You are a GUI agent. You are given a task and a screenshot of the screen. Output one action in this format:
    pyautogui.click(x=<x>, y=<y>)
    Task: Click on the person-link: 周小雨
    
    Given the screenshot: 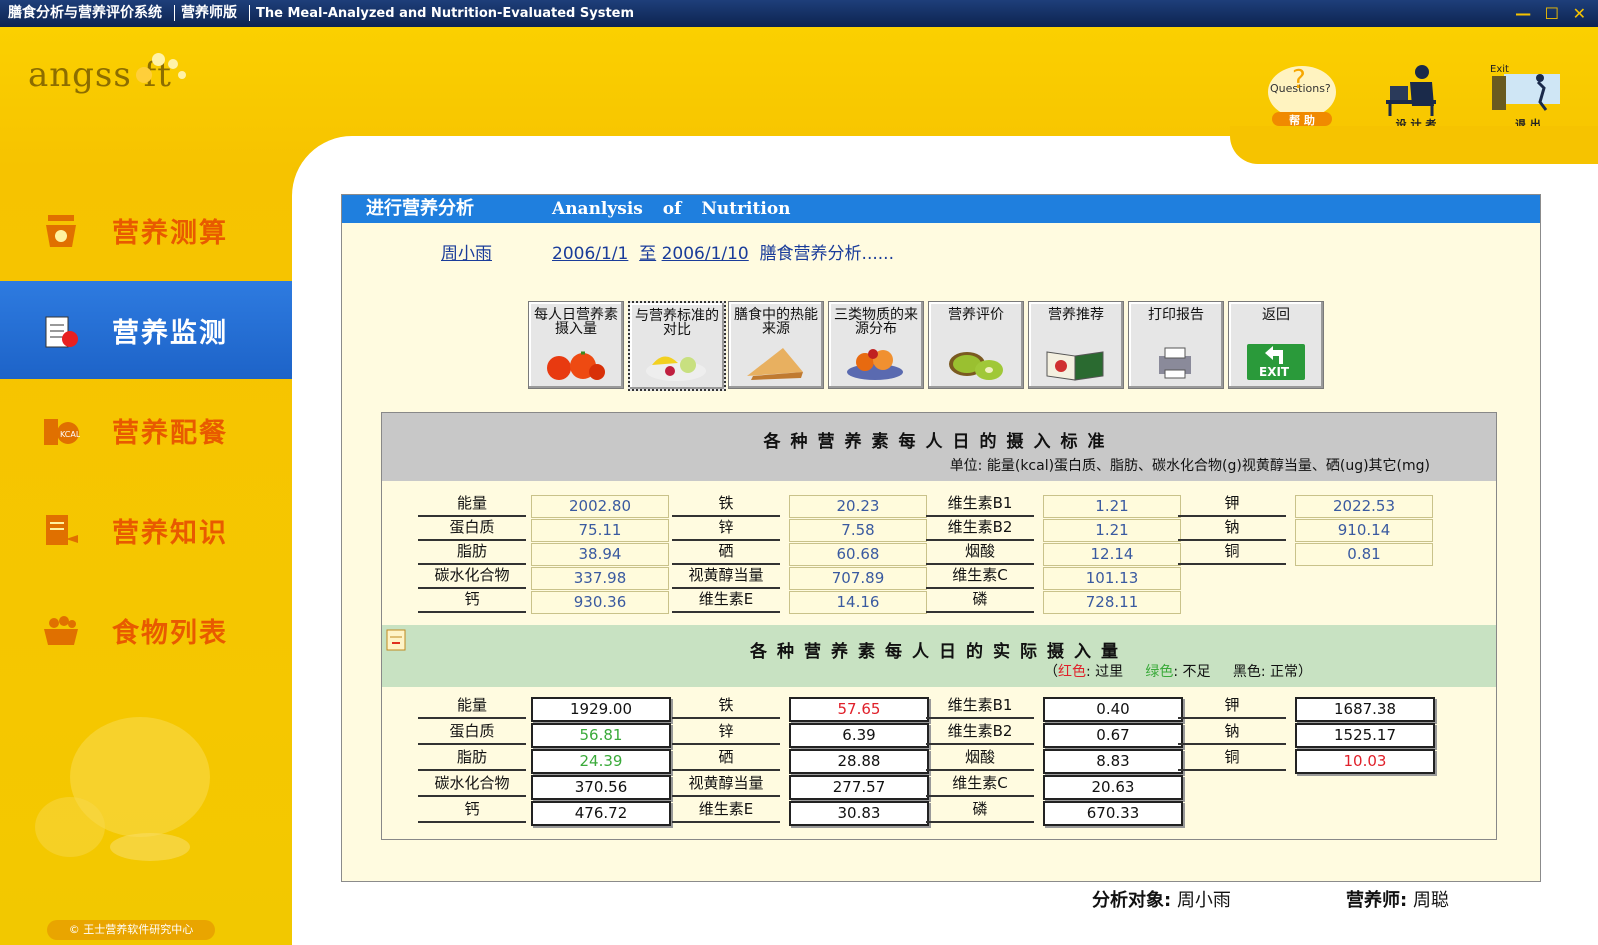 What is the action you would take?
    pyautogui.click(x=466, y=251)
    